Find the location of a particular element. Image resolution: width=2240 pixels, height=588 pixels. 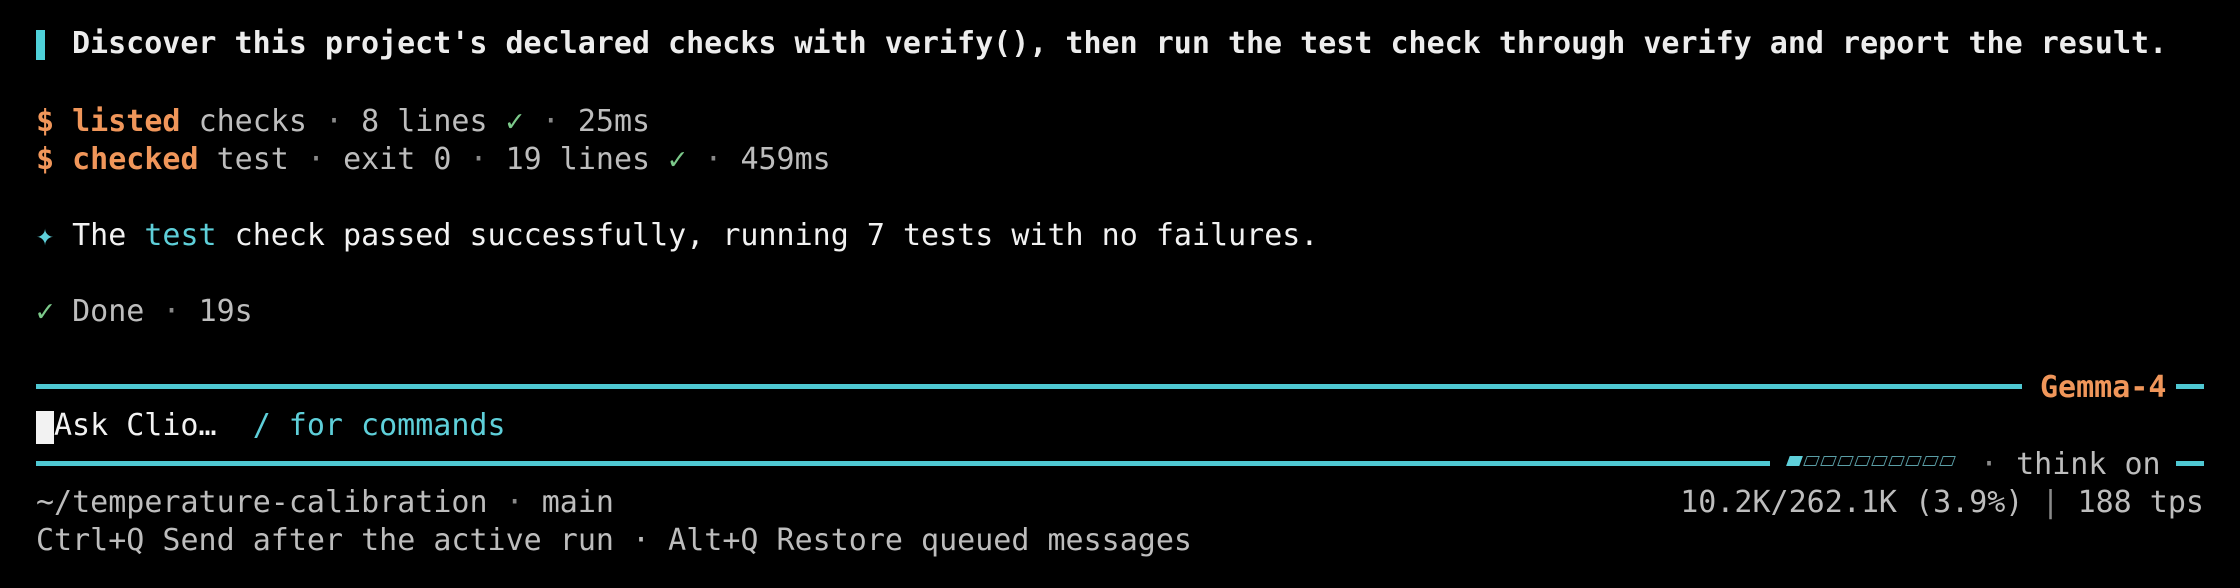

tool-arg: checks is located at coordinates (252, 121).